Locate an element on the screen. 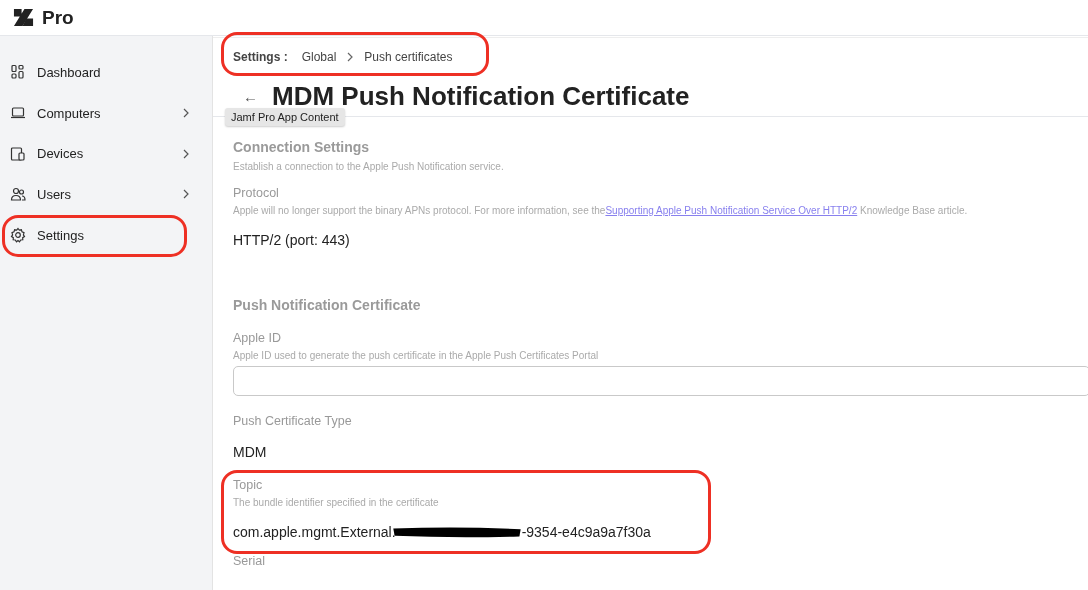 The width and height of the screenshot is (1088, 590). section-title: Connection Settings is located at coordinates (302, 147).